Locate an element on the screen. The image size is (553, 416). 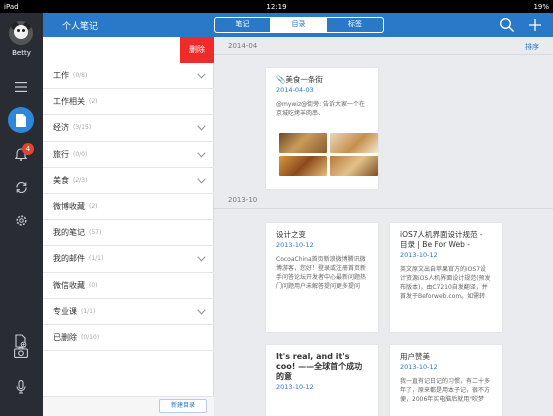
microphone-icon is located at coordinates (21, 387).